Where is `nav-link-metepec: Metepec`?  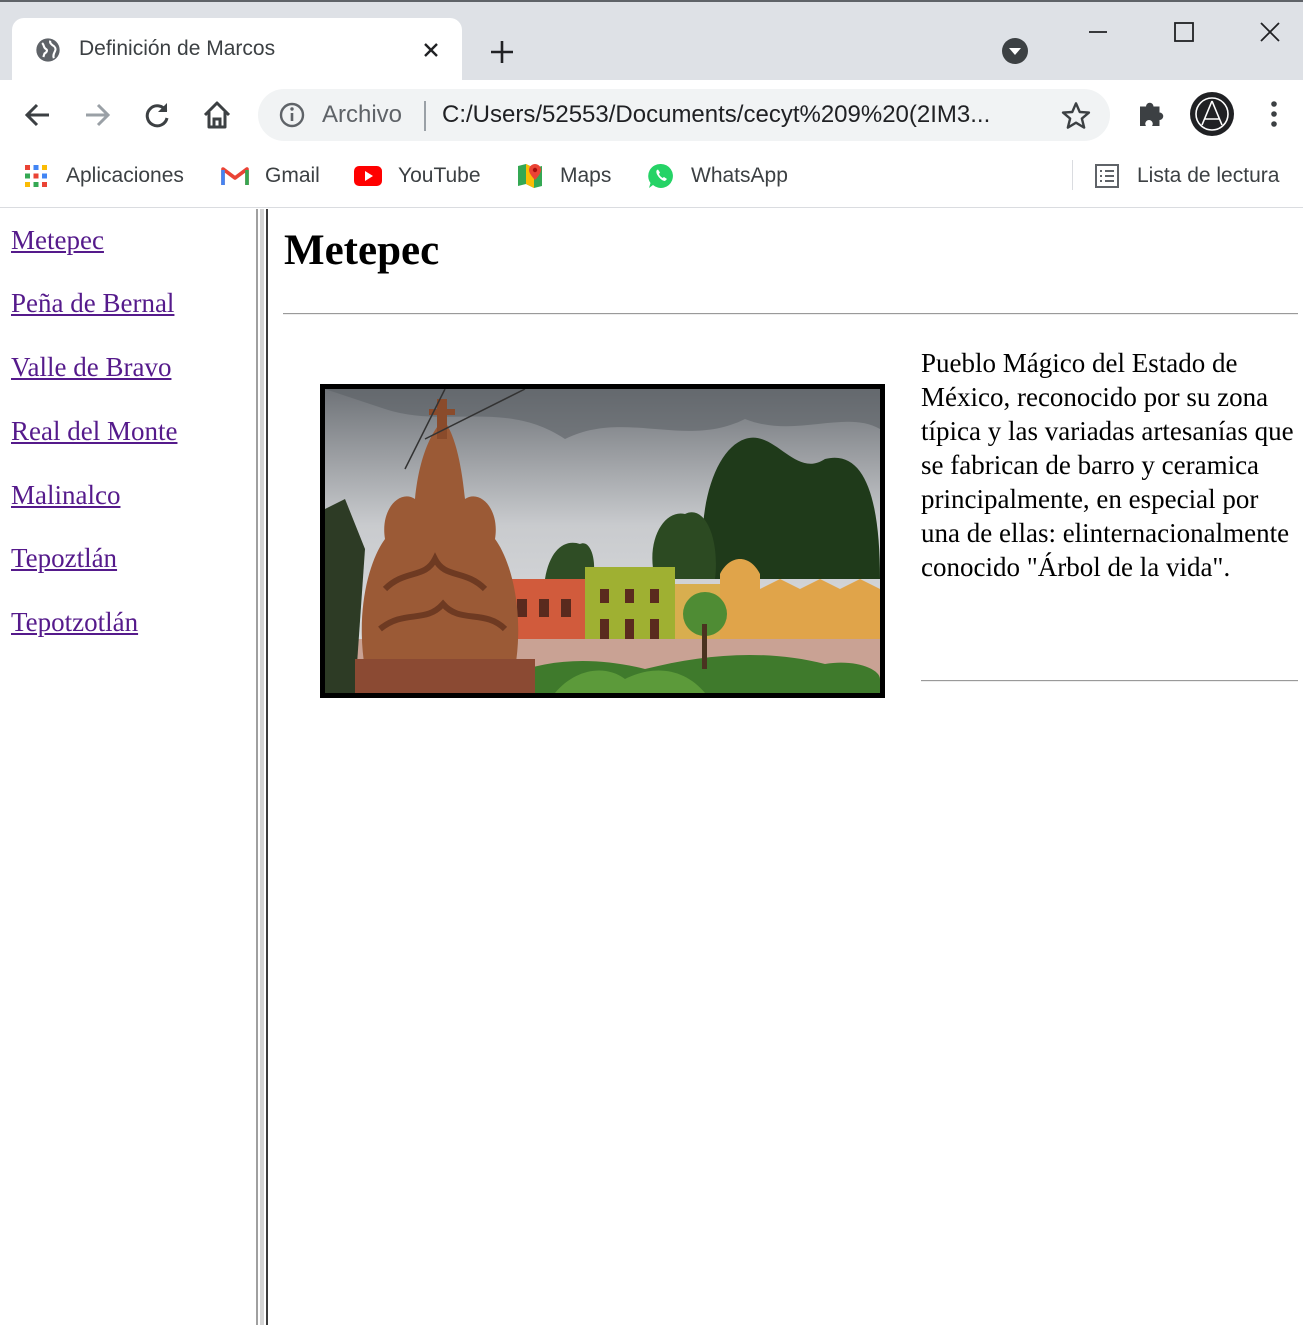
nav-link-metepec: Metepec is located at coordinates (57, 240).